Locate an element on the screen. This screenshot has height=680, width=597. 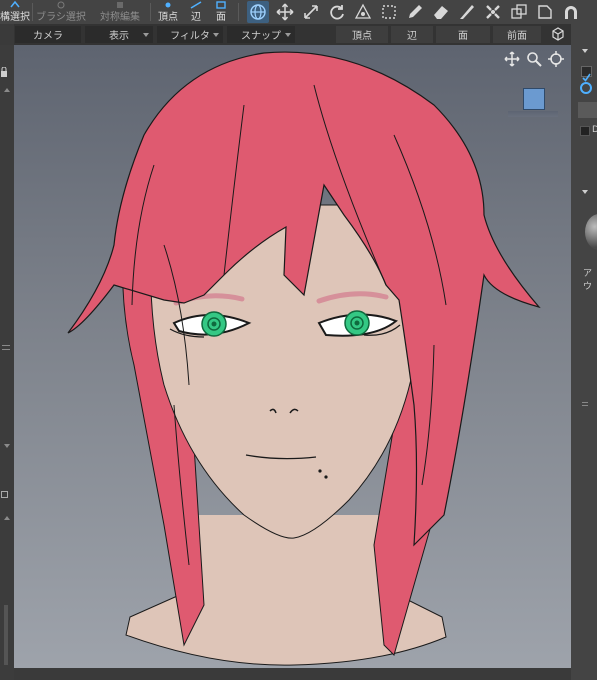
lock-icon is located at coordinates (4, 72).